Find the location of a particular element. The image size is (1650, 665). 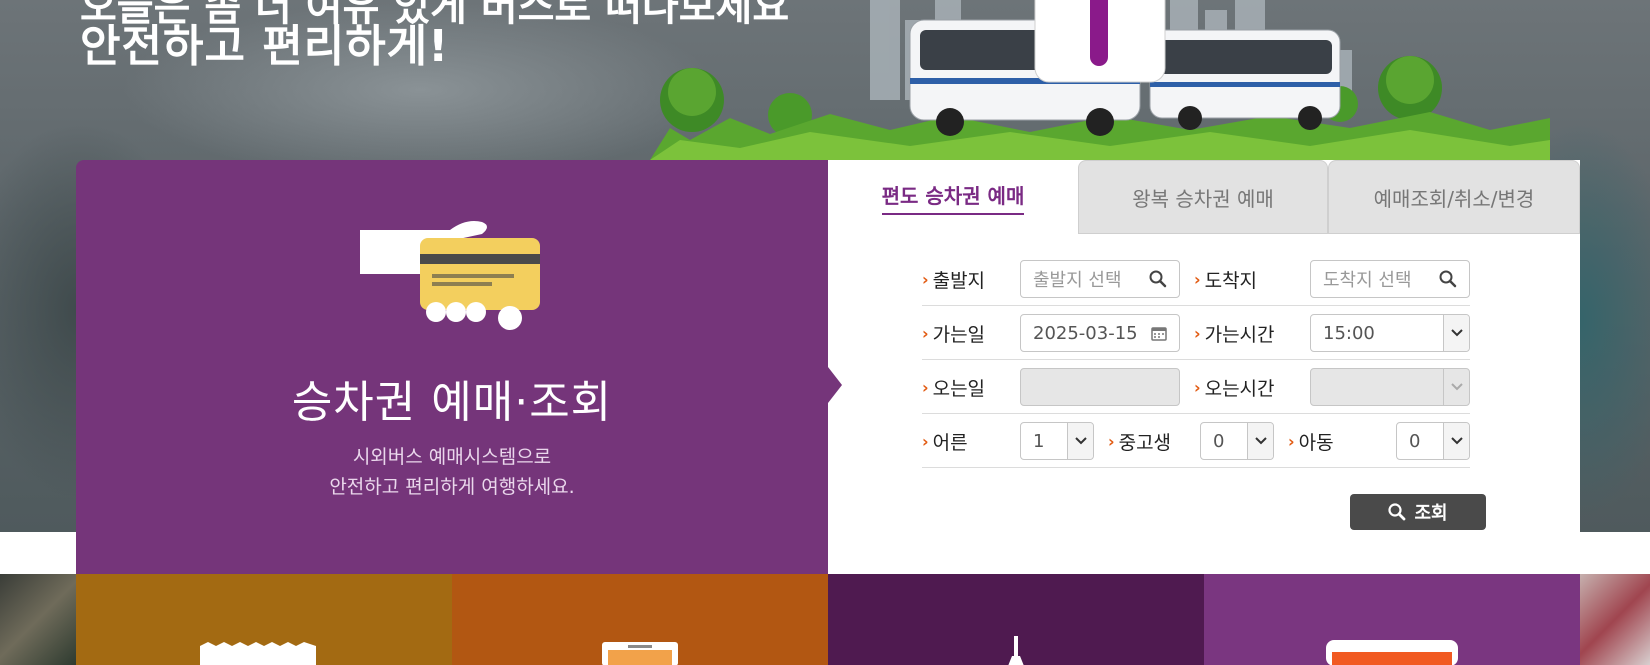

calendar-icon is located at coordinates (1159, 333).